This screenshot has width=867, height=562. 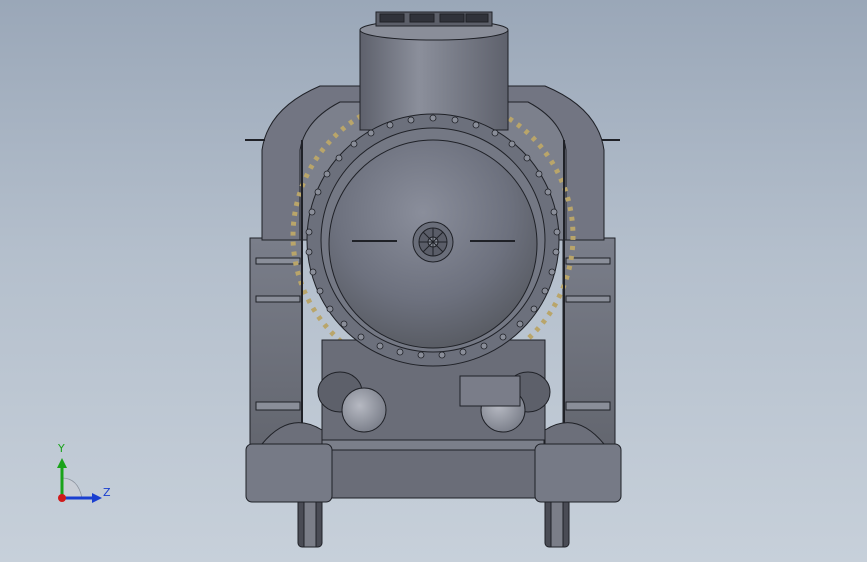 What do you see at coordinates (557, 522) in the screenshot?
I see `right-wheel` at bounding box center [557, 522].